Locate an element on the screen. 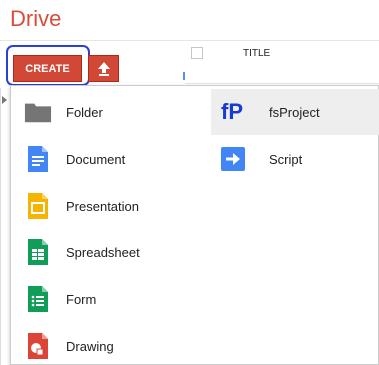 The width and height of the screenshot is (379, 365). menu-item-document: Document is located at coordinates (74, 159).